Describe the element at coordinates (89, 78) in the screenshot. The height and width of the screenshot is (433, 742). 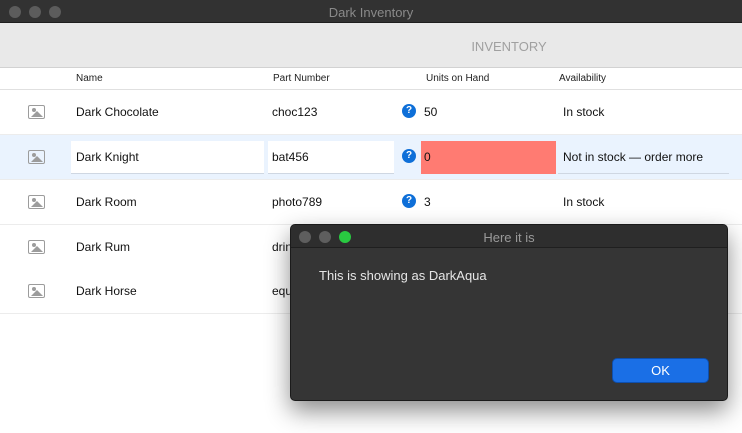
I see `column-header-name: Name` at that location.